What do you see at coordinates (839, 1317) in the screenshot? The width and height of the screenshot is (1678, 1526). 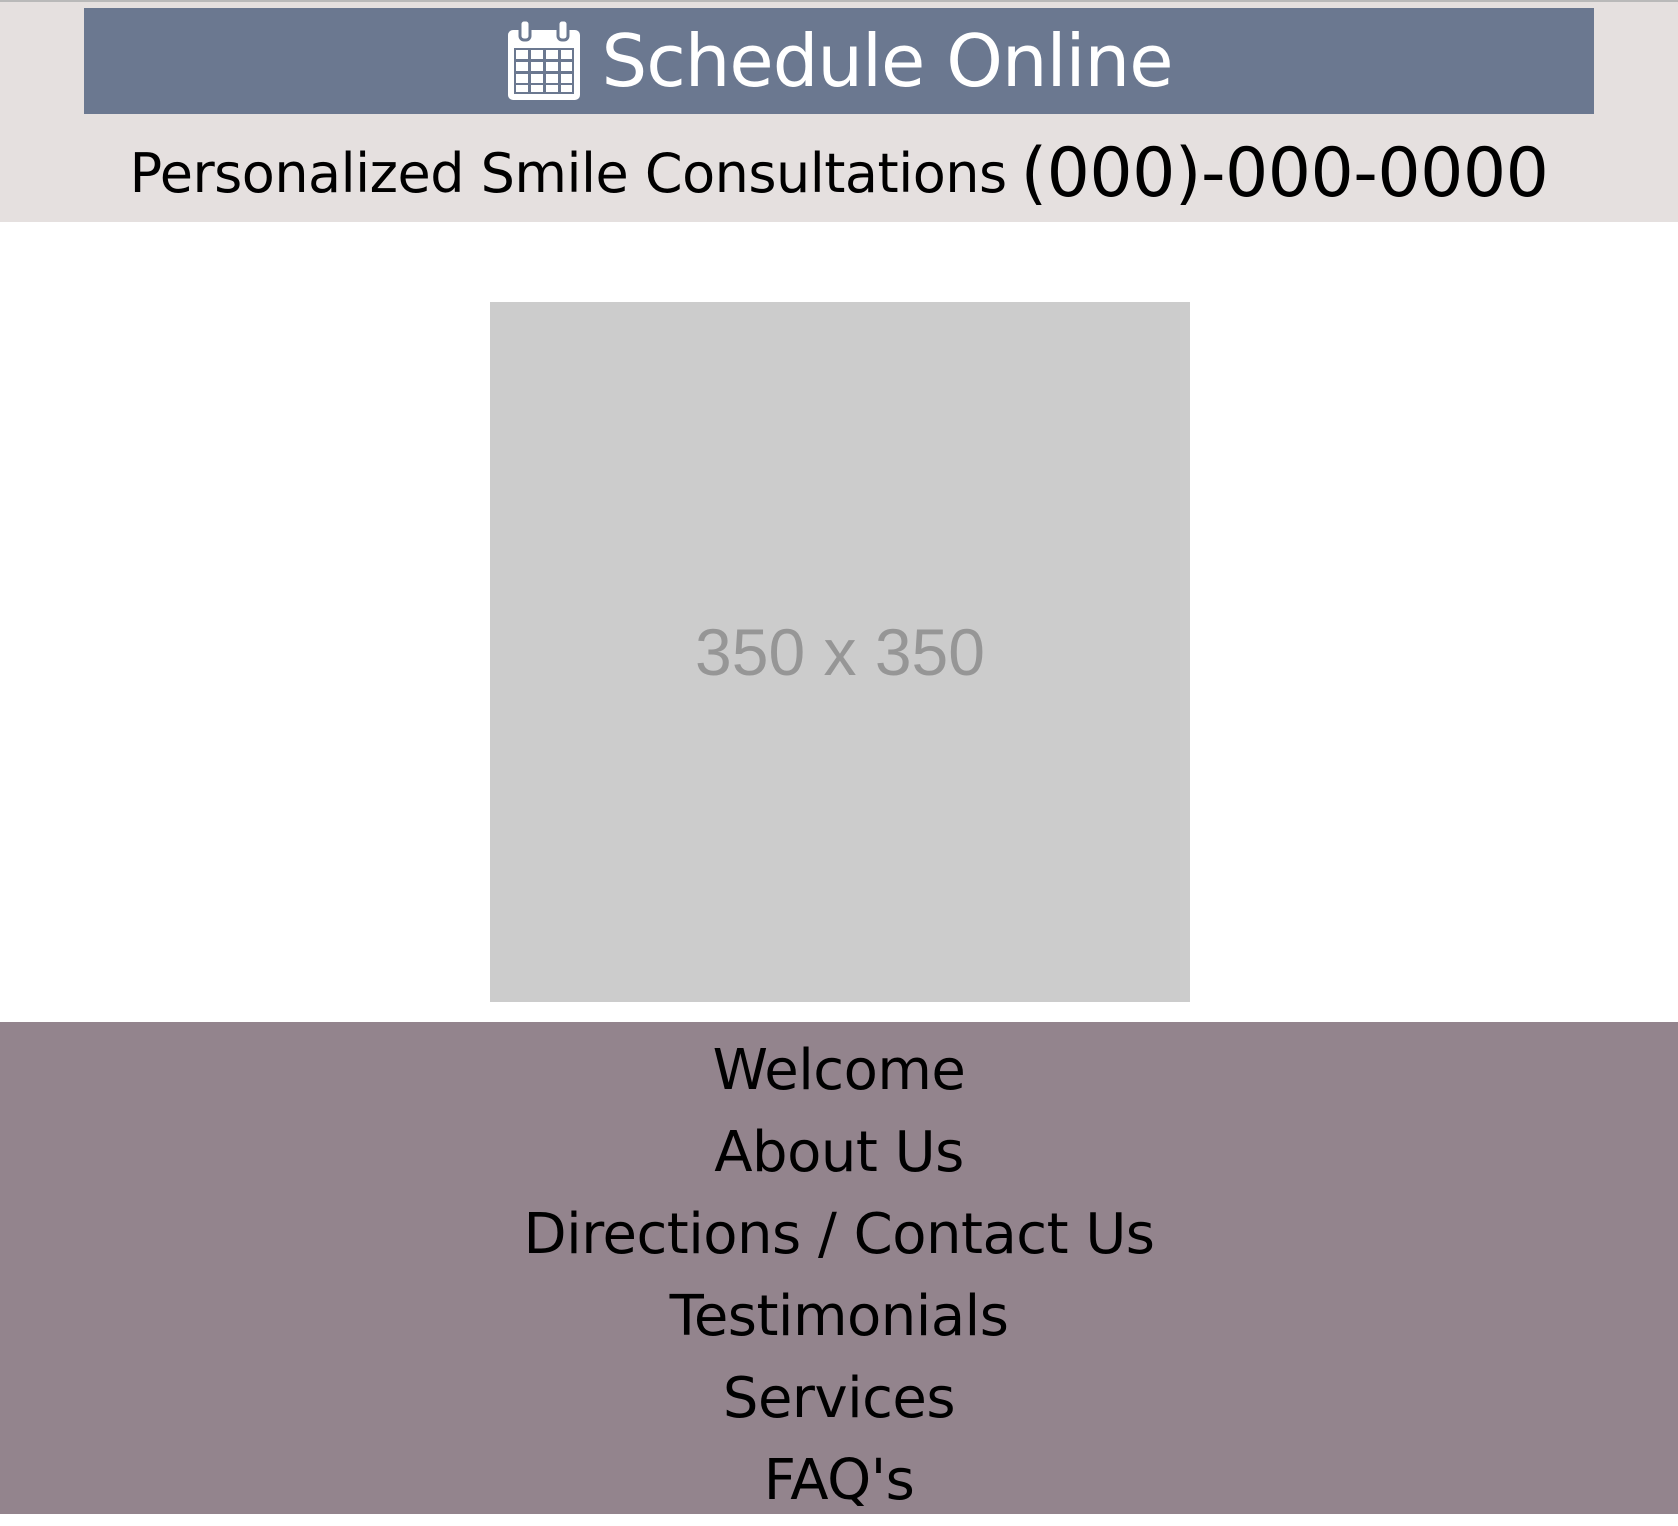 I see `nav-item-testimonials: Testimonials` at bounding box center [839, 1317].